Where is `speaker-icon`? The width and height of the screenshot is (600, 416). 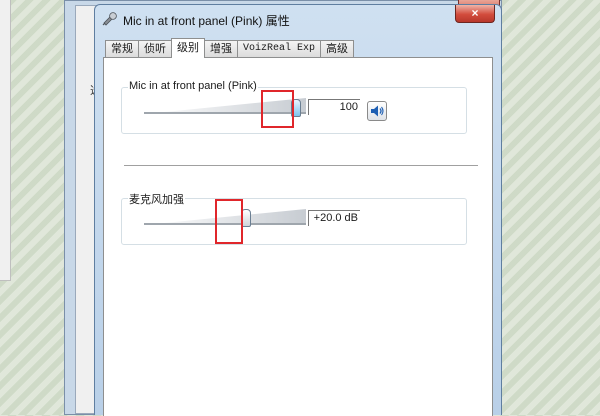
speaker-icon is located at coordinates (377, 114).